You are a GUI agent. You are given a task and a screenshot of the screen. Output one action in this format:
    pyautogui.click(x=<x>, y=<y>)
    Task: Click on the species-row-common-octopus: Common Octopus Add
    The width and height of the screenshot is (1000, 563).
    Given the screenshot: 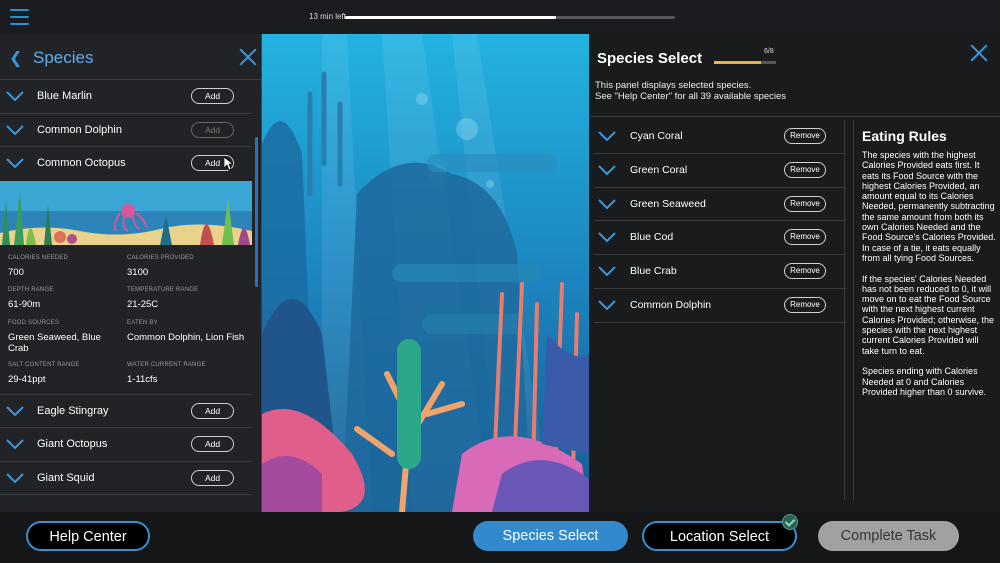 What is the action you would take?
    pyautogui.click(x=126, y=164)
    